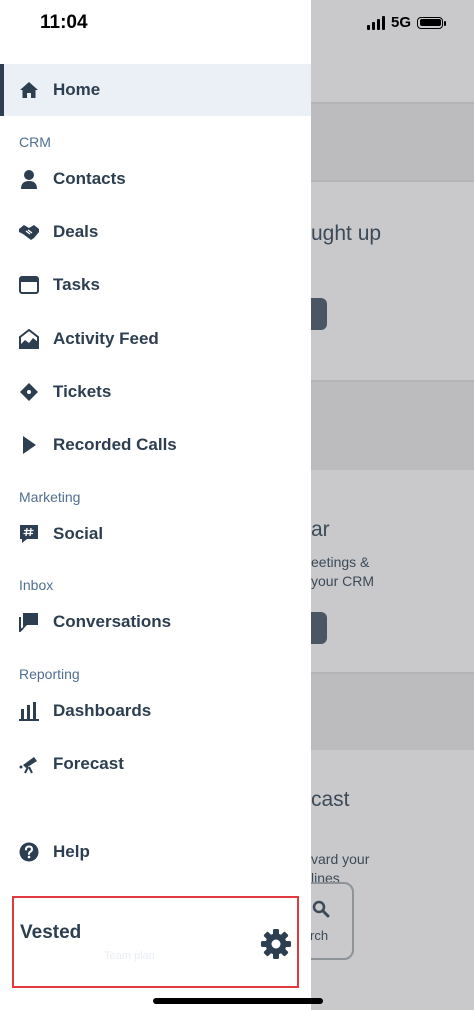  What do you see at coordinates (35, 142) in the screenshot?
I see `section-crm: CRM` at bounding box center [35, 142].